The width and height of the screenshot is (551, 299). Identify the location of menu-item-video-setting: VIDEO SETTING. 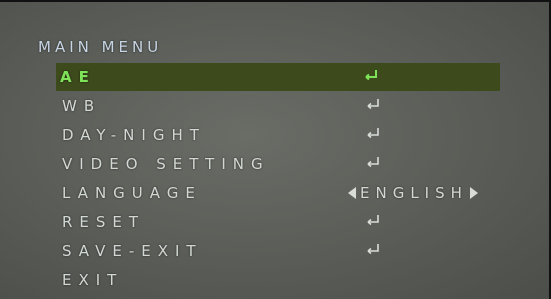
(279, 164).